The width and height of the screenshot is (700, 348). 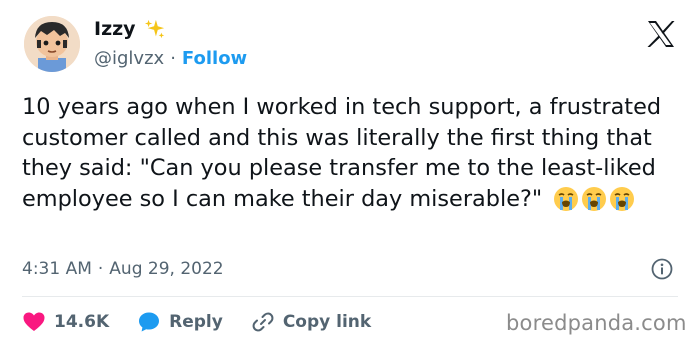 I want to click on copy-link-label: Copy link, so click(x=327, y=322).